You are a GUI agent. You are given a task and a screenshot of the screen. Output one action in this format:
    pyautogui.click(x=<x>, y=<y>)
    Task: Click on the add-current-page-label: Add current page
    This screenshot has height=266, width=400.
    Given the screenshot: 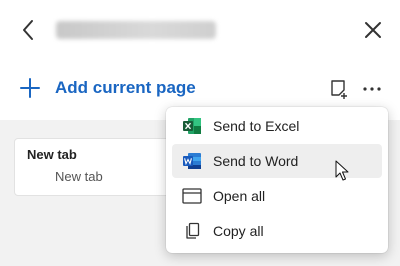 What is the action you would take?
    pyautogui.click(x=125, y=87)
    